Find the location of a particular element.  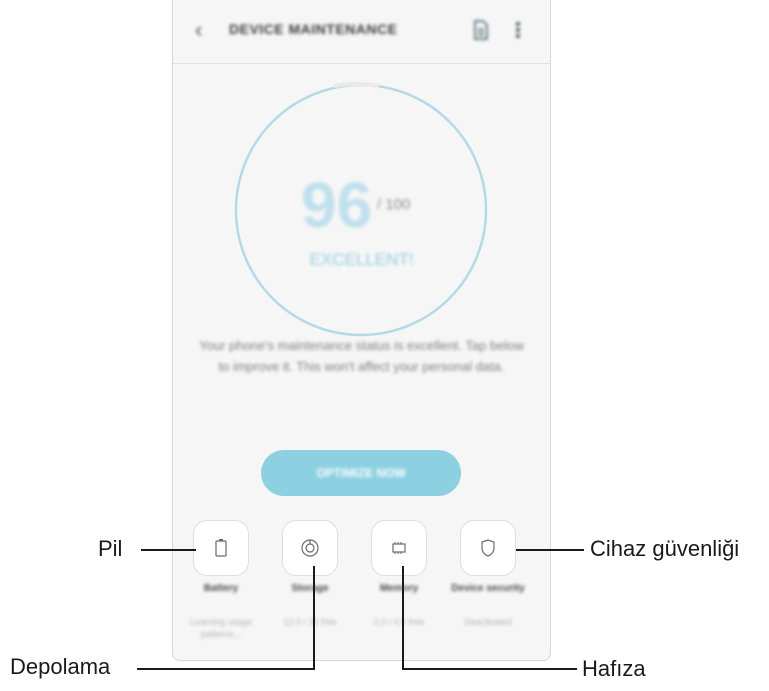

callout-storage: Depolama is located at coordinates (60, 666).